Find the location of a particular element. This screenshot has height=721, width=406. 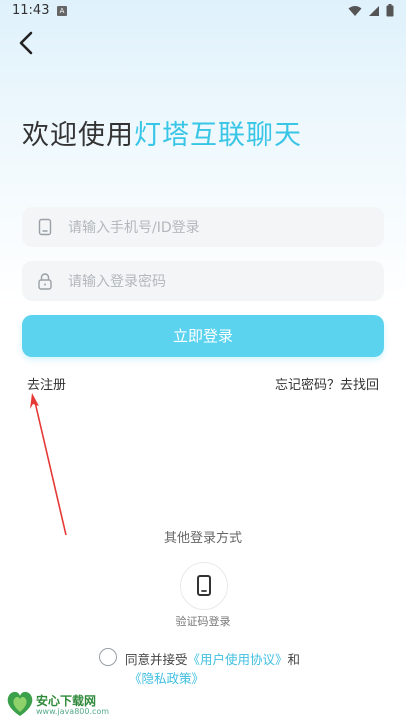

sms-login-label: 验证码登录 is located at coordinates (203, 621).